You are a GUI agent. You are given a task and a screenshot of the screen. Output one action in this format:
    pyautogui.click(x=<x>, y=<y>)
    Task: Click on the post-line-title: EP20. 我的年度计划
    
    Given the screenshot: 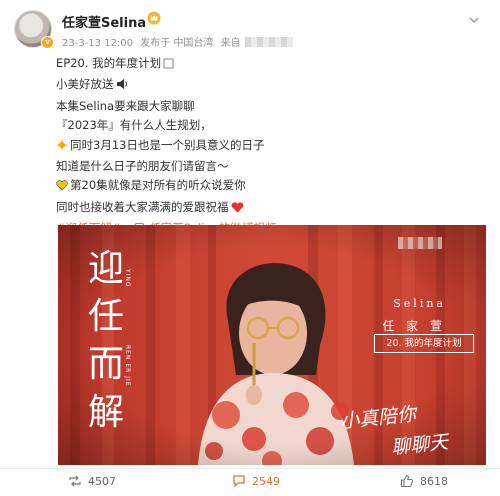 What is the action you would take?
    pyautogui.click(x=271, y=64)
    